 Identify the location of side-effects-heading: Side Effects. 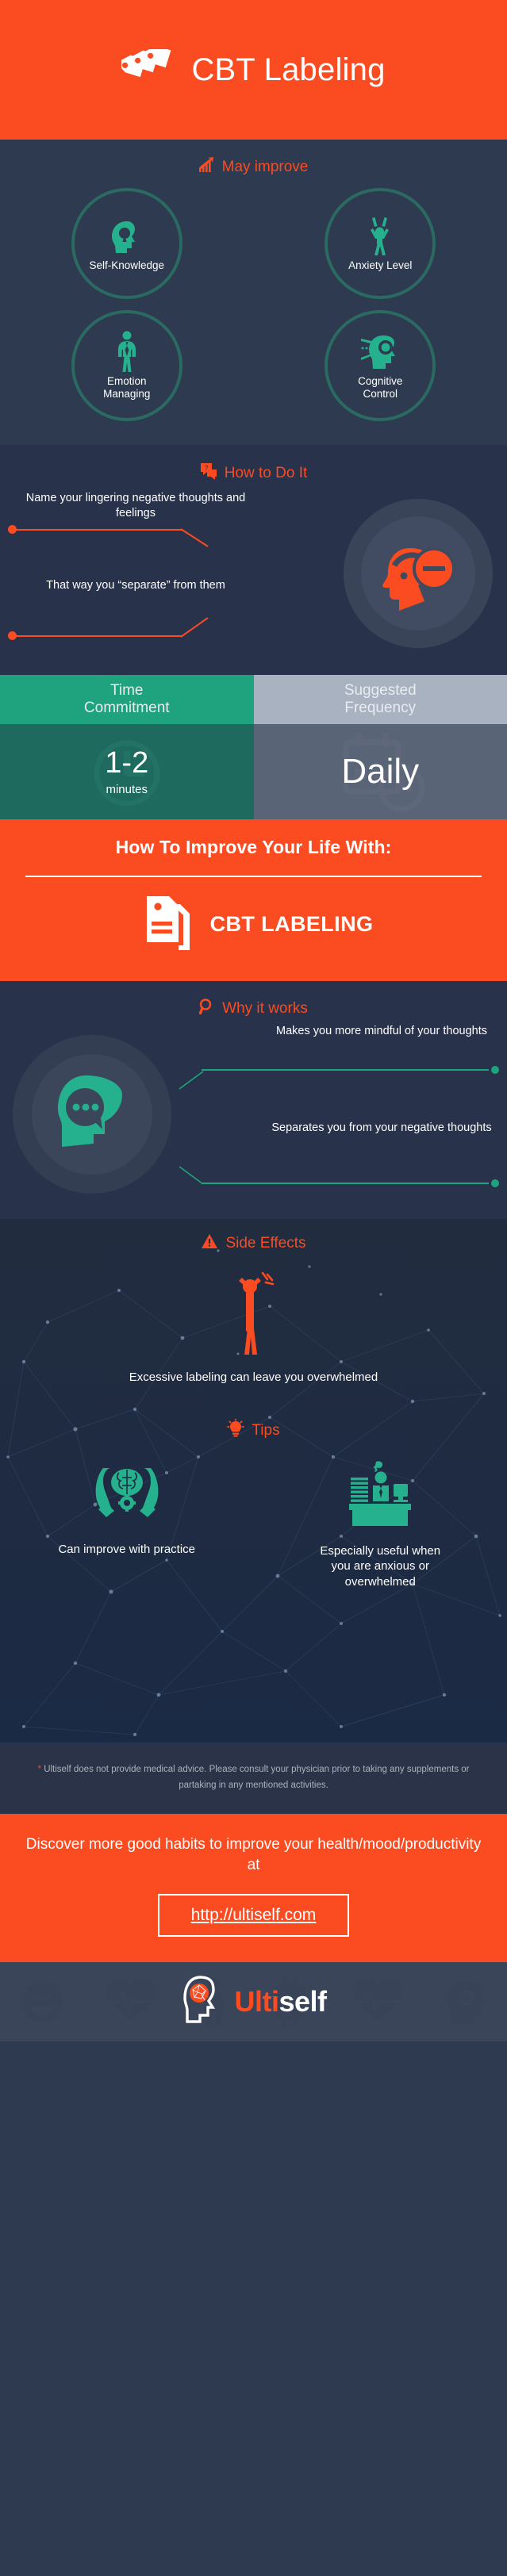
(253, 1244).